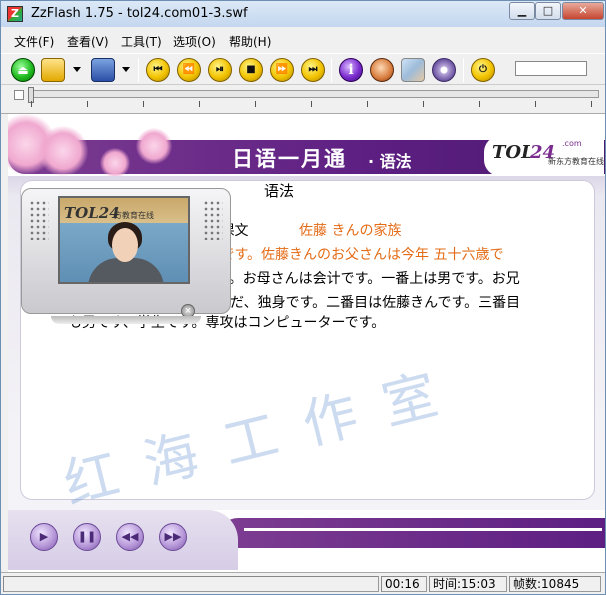 The image size is (606, 595). Describe the element at coordinates (411, 533) in the screenshot. I see `control-band` at that location.